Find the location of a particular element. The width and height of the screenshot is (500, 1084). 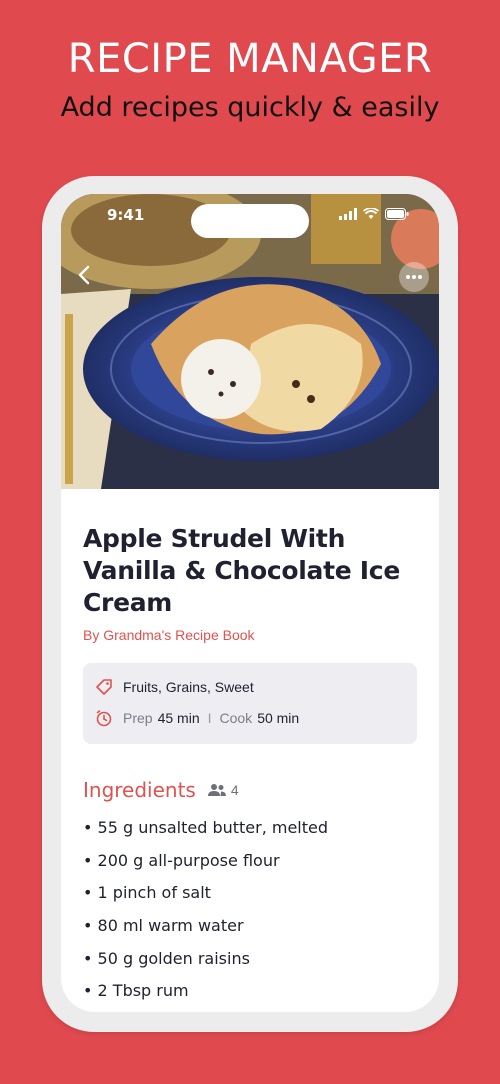

status-time: 9:41 is located at coordinates (126, 215).